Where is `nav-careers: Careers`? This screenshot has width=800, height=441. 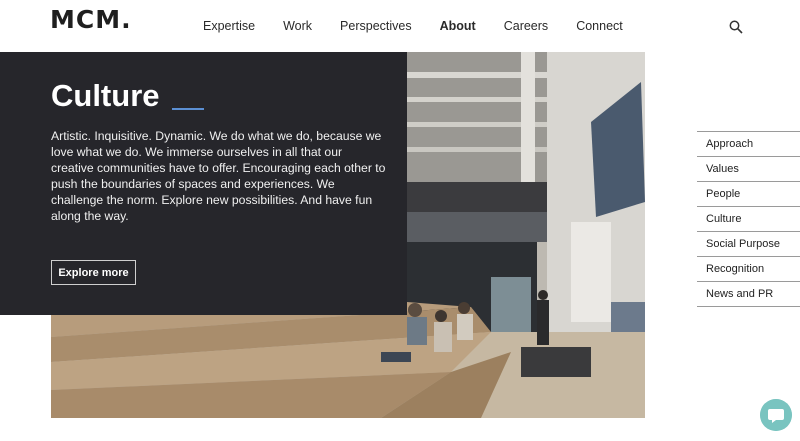 nav-careers: Careers is located at coordinates (526, 26).